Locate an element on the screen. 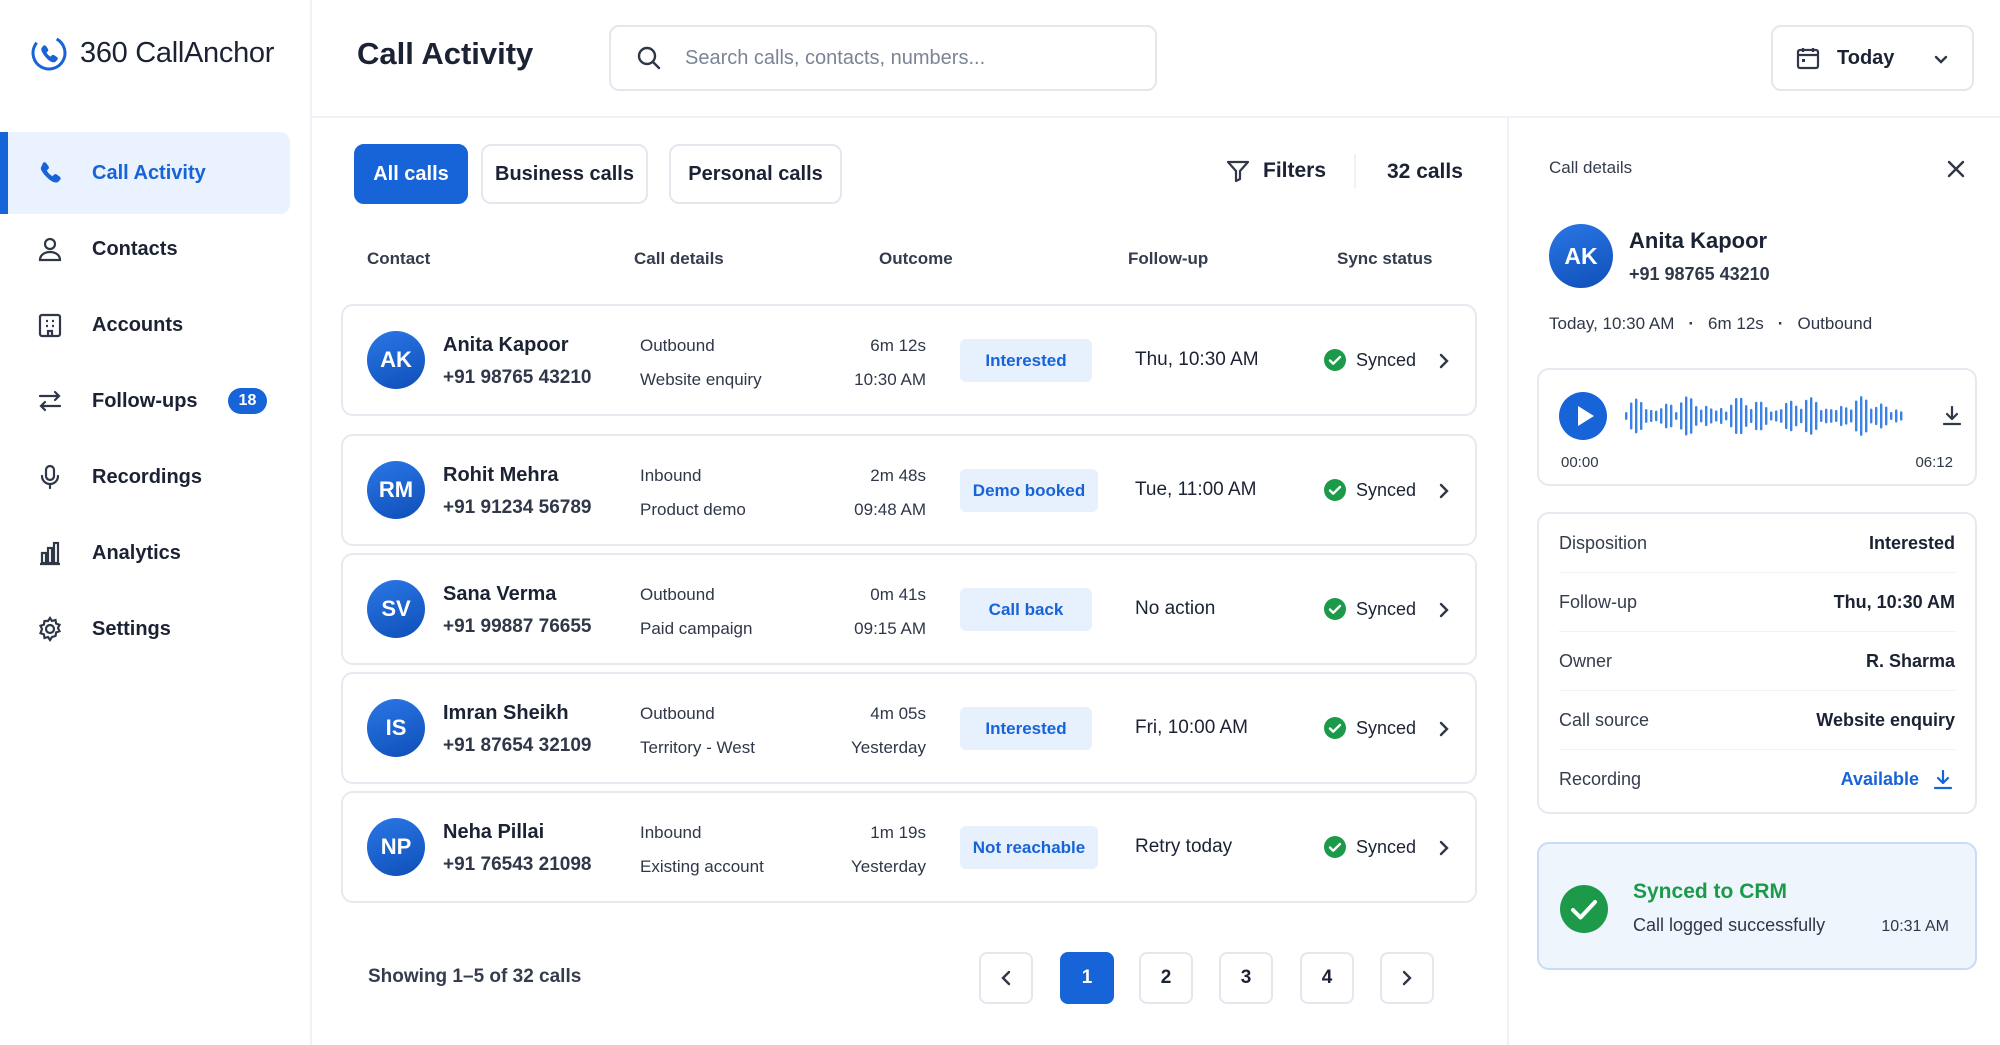  recording-download-link: Available is located at coordinates (1898, 780).